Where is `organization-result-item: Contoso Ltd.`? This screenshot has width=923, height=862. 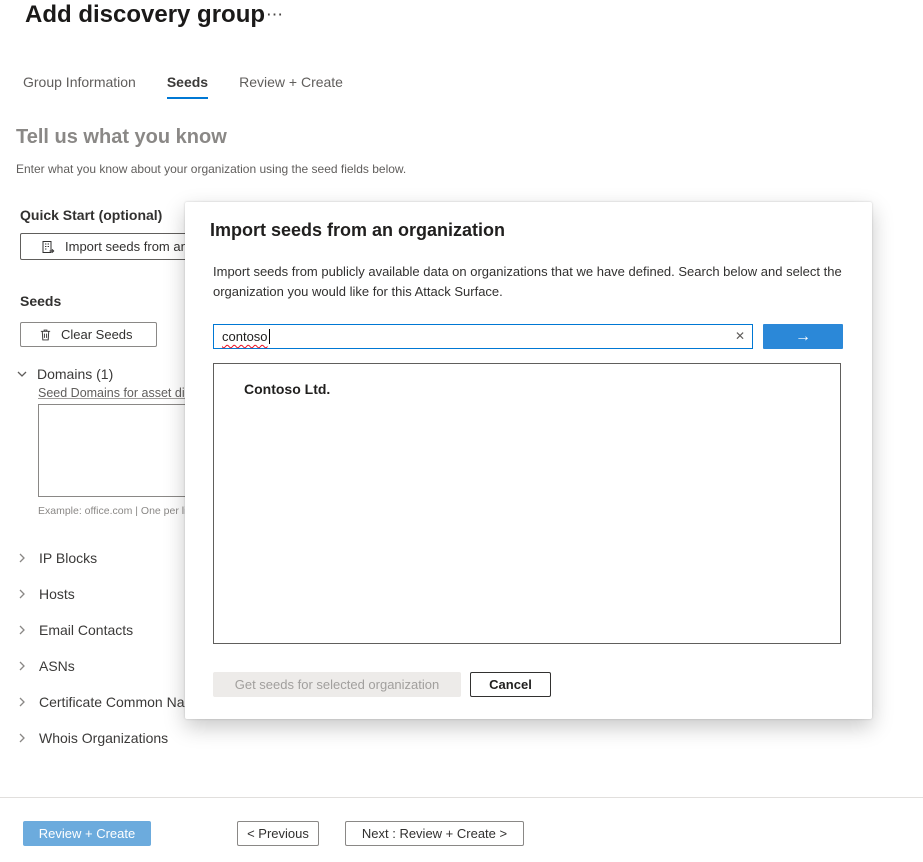
organization-result-item: Contoso Ltd. is located at coordinates (527, 380).